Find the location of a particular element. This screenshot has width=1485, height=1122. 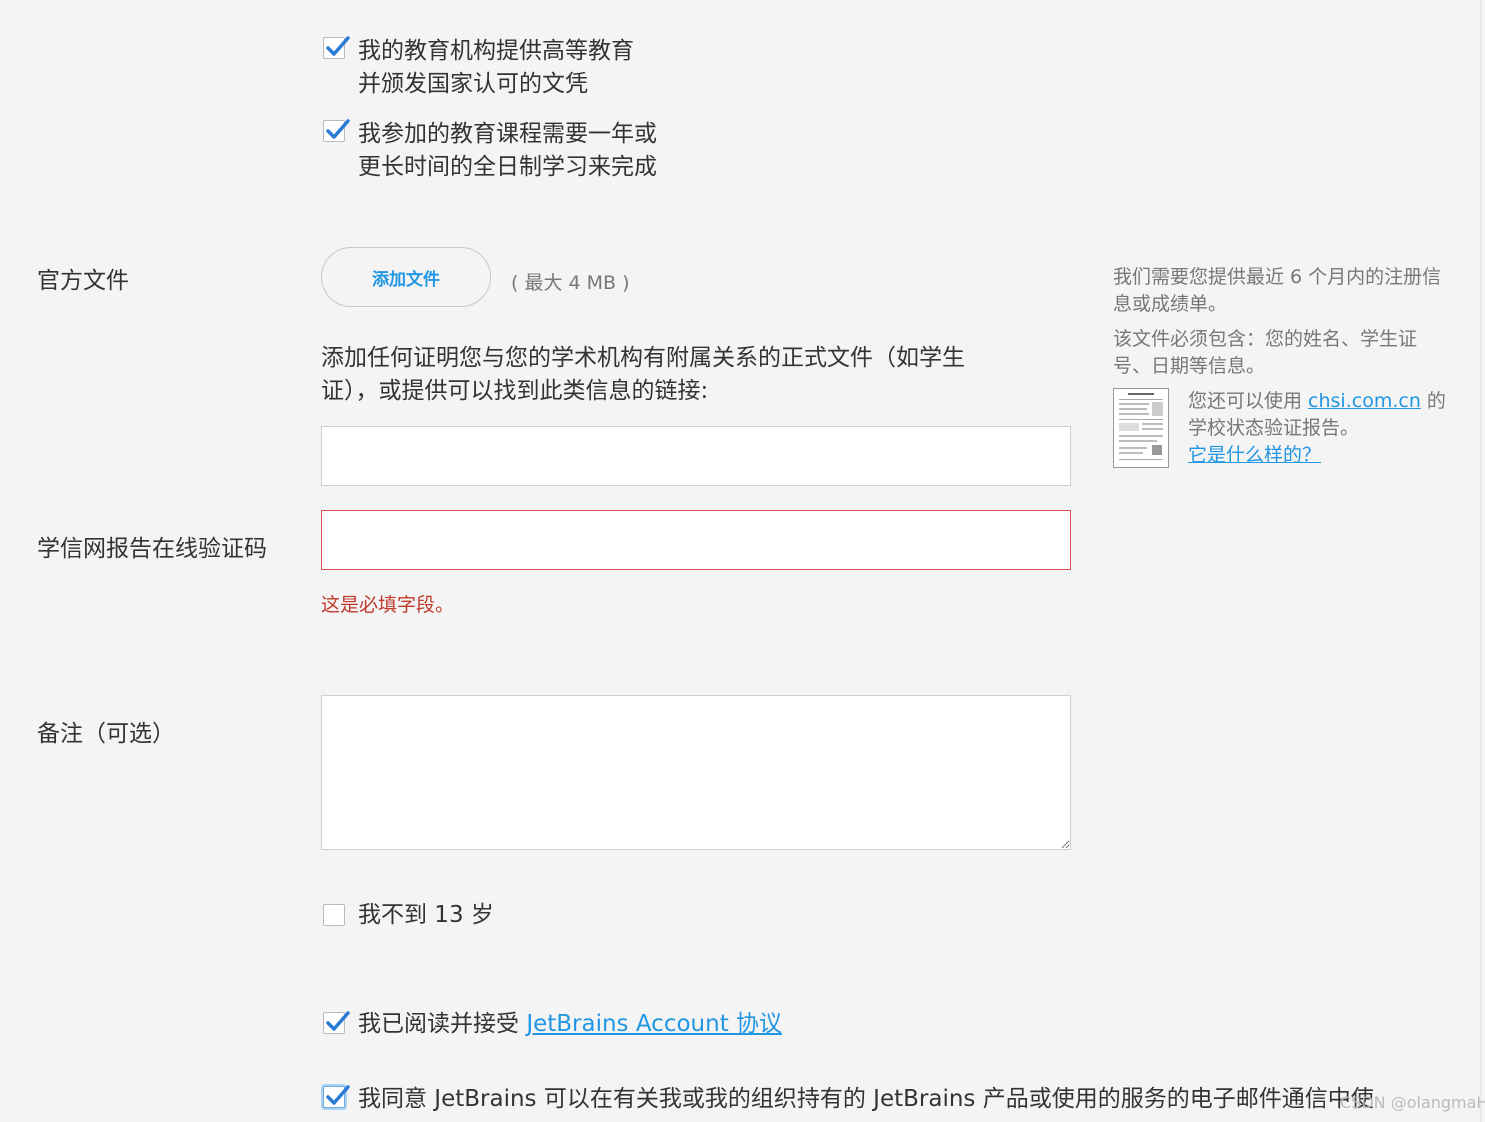

sidebar-registration-info: 我们需要您提供最近 6 个月内的注册信息或成绩单。 is located at coordinates (1277, 290).